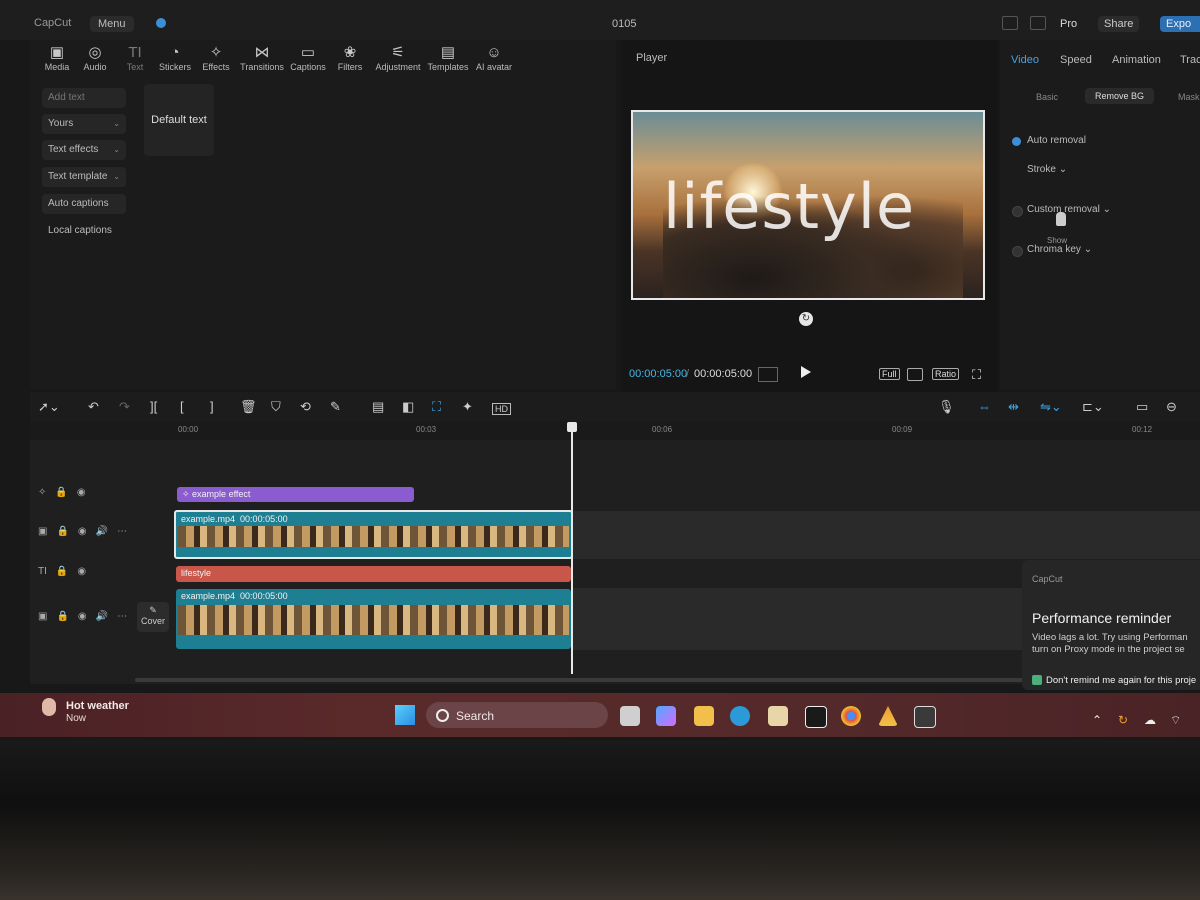 The width and height of the screenshot is (1200, 900). Describe the element at coordinates (1076, 60) in the screenshot. I see `tab-speed: Speed` at that location.